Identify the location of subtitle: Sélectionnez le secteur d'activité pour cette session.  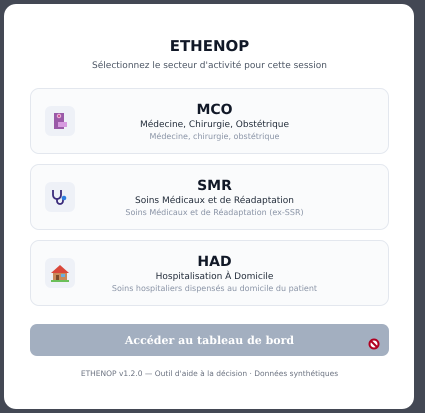
(209, 66).